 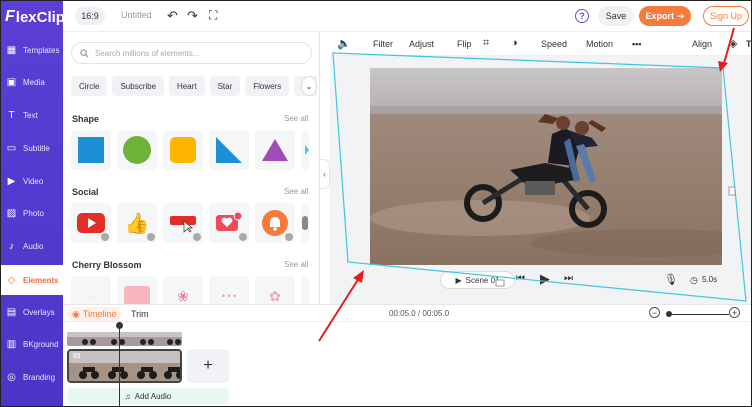 What do you see at coordinates (32, 377) in the screenshot?
I see `sidebar-item-branding: ◎ Branding` at bounding box center [32, 377].